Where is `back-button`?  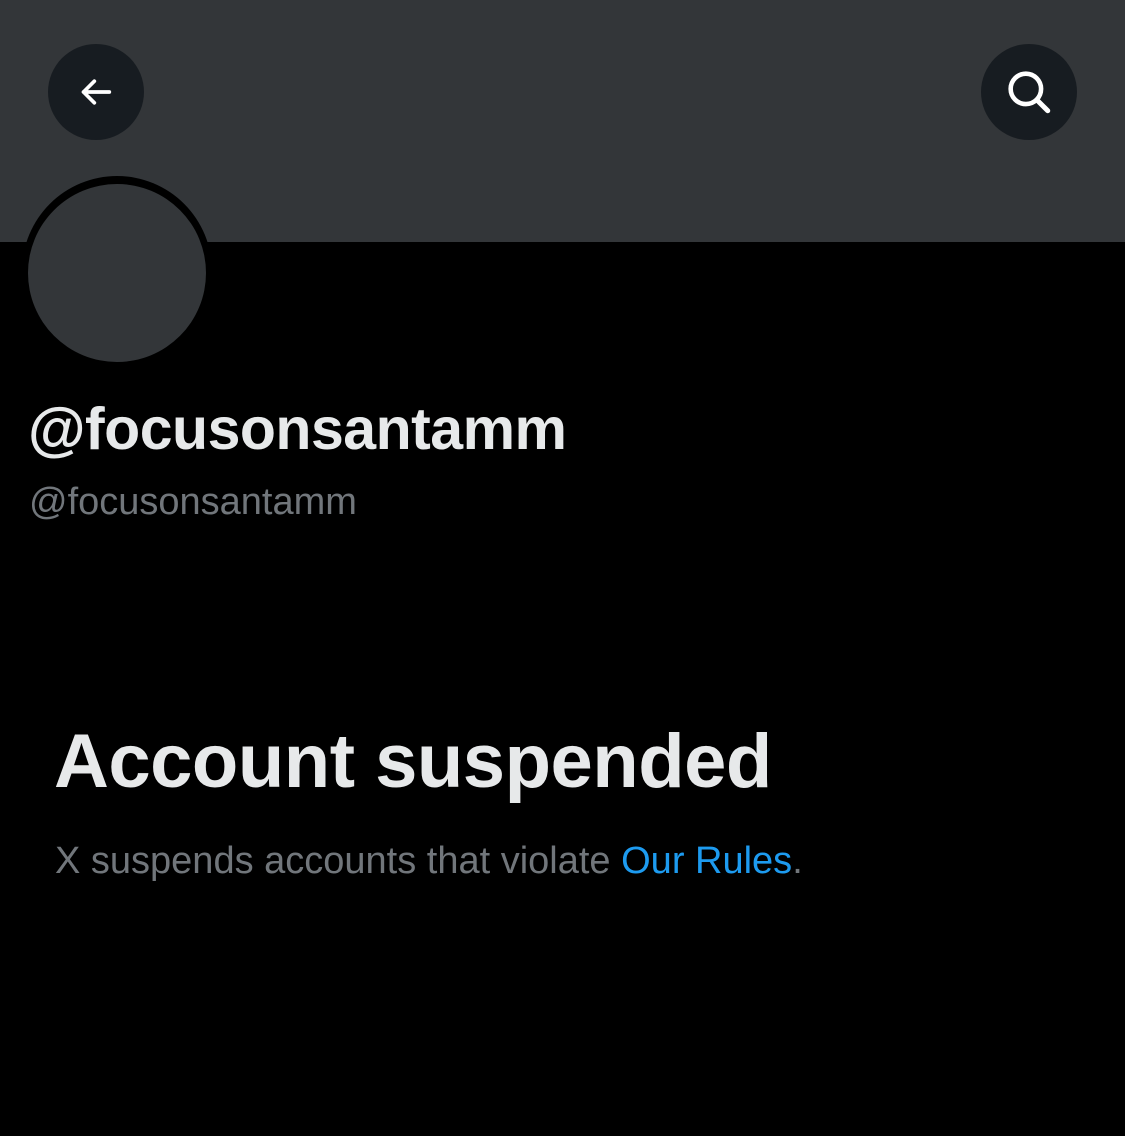 back-button is located at coordinates (96, 92).